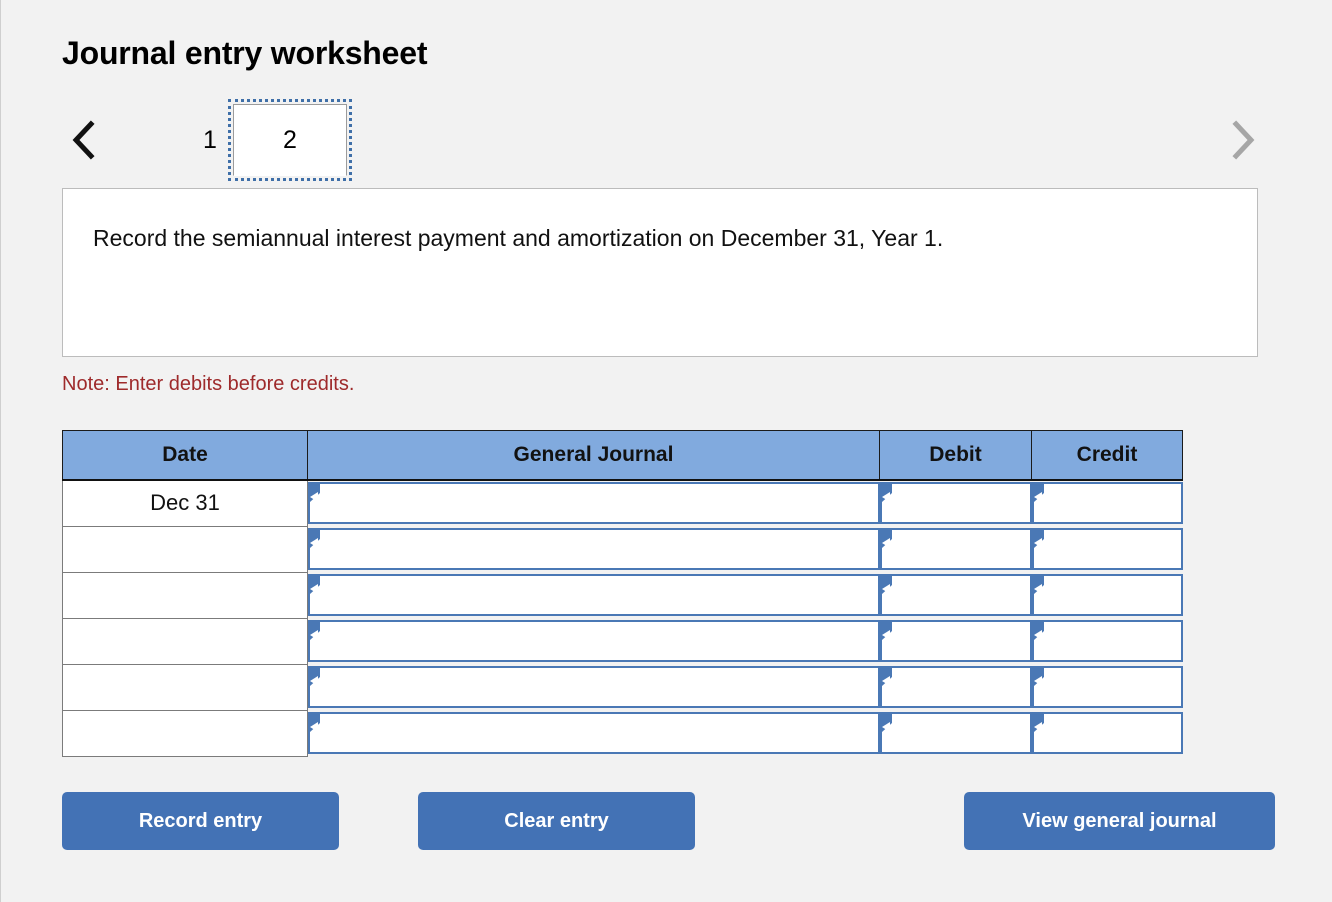 This screenshot has height=902, width=1332. Describe the element at coordinates (1119, 821) in the screenshot. I see `view-general-journal-button: View general journal` at that location.